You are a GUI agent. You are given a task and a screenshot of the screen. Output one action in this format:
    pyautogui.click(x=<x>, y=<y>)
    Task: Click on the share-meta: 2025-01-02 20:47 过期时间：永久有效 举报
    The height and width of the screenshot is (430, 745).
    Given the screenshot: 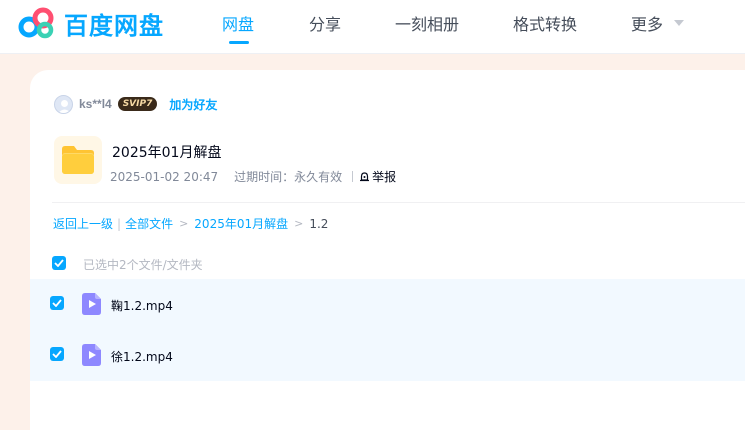 What is the action you would take?
    pyautogui.click(x=253, y=176)
    